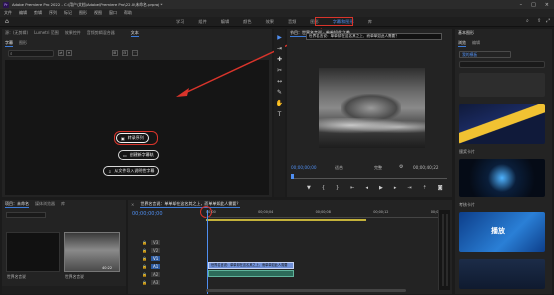 This screenshot has width=554, height=295. Describe the element at coordinates (502, 64) in the screenshot. I see `graphics-search-input` at that location.